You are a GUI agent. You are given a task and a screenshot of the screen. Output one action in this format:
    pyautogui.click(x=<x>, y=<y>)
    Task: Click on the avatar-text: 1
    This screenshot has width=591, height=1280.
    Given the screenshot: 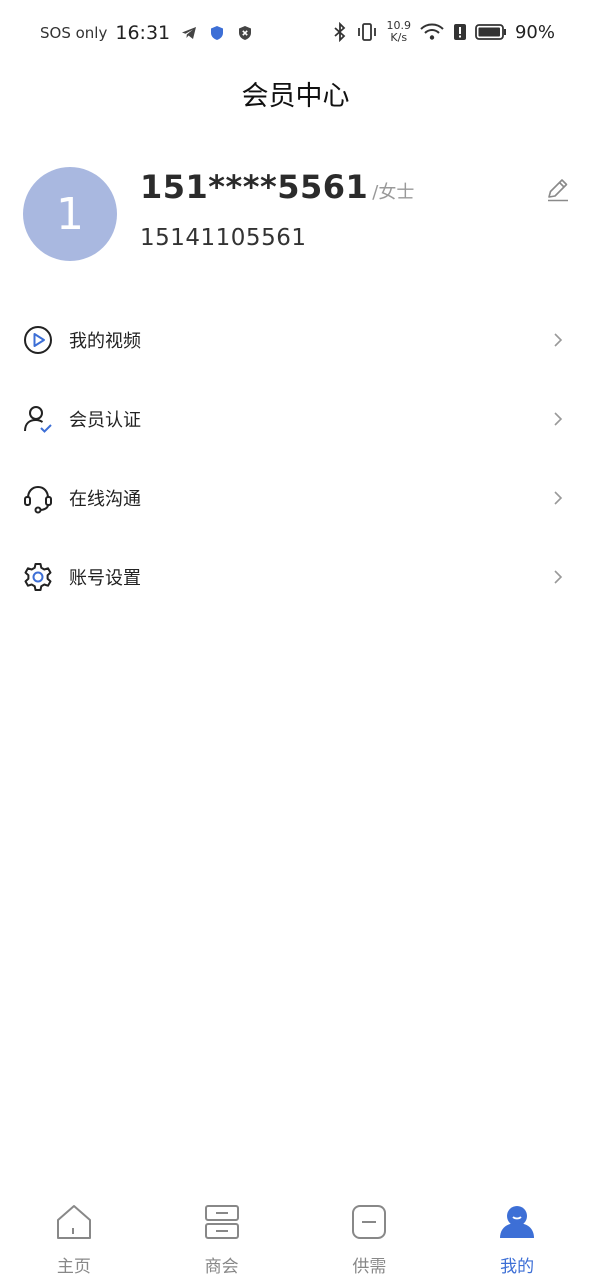 What is the action you would take?
    pyautogui.click(x=70, y=214)
    